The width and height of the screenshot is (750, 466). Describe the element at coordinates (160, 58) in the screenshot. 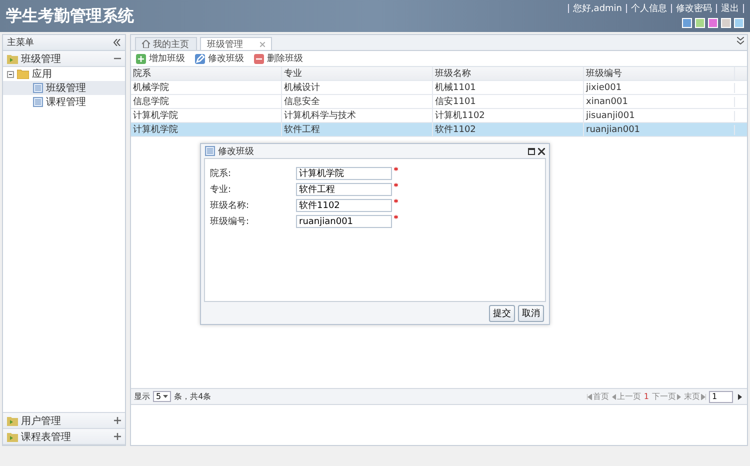

I see `toolbar-button: 增加班级` at that location.